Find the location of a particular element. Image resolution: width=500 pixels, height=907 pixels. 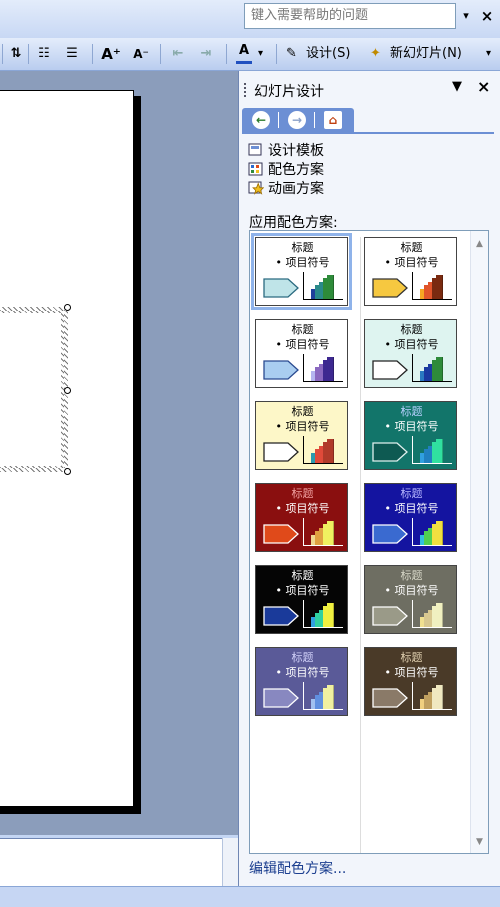

scroll-down-icon: ▼ is located at coordinates (479, 842).